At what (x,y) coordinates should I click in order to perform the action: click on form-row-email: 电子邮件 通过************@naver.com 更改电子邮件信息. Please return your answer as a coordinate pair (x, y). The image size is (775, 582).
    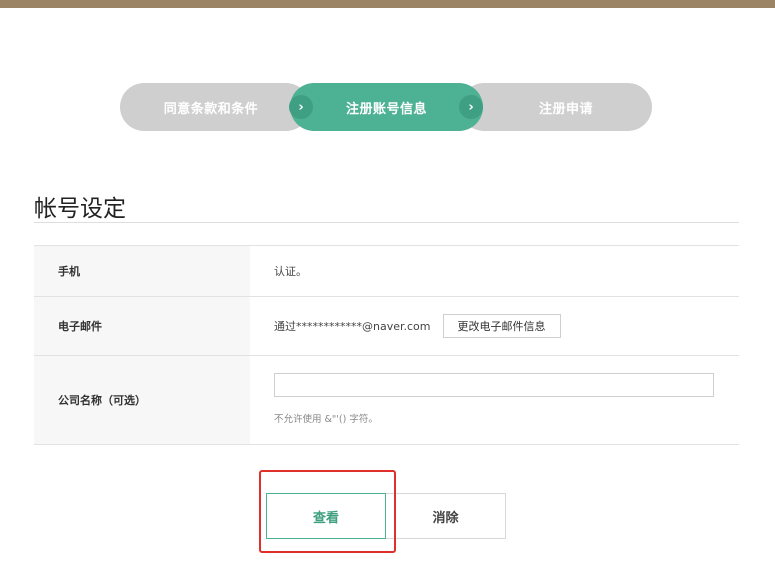
    Looking at the image, I should click on (386, 326).